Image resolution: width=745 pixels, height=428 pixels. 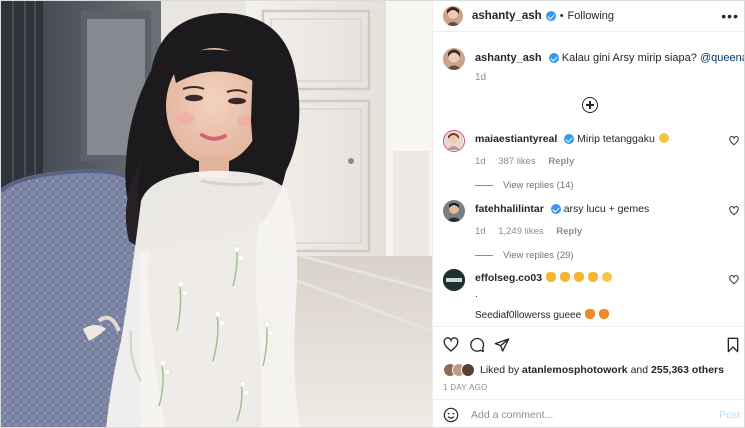 What do you see at coordinates (575, 370) in the screenshot?
I see `liker-username: atanlemosphotowork` at bounding box center [575, 370].